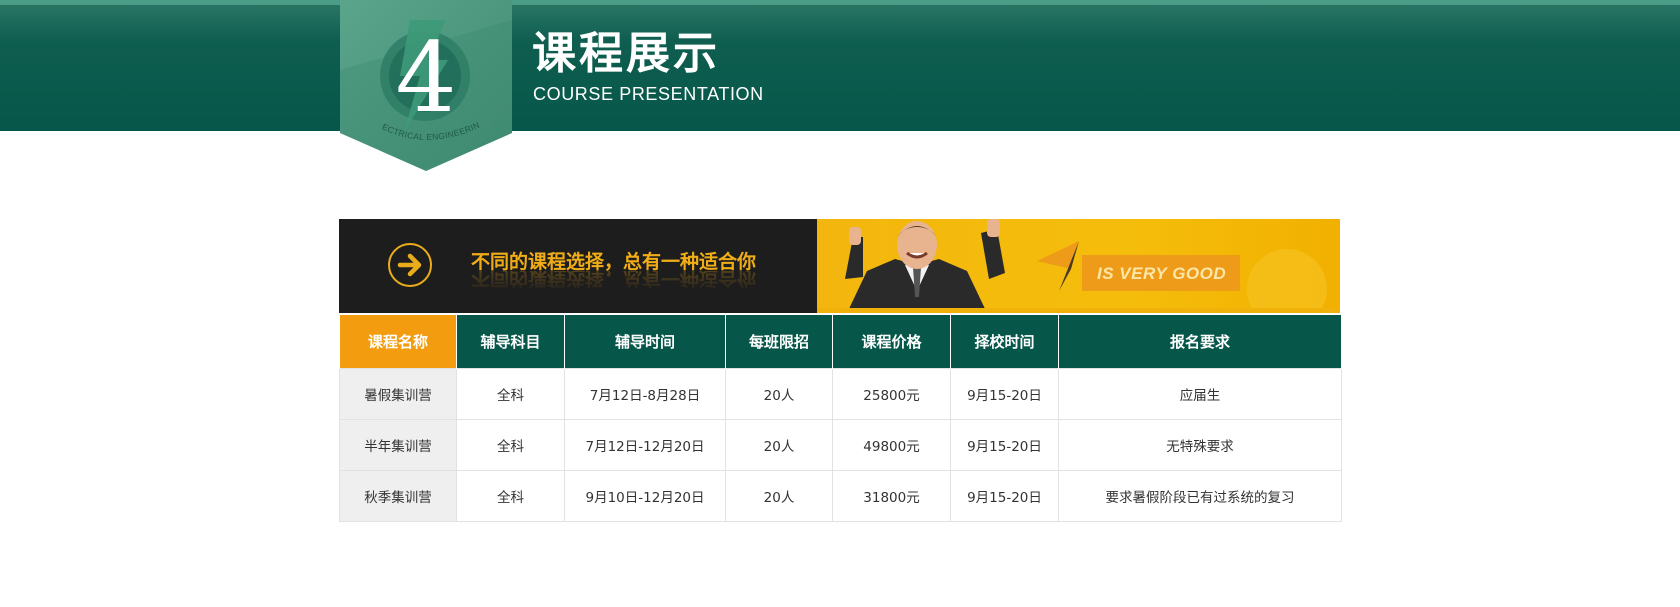 The height and width of the screenshot is (607, 1680). Describe the element at coordinates (398, 394) in the screenshot. I see `cell-course-name: 暑假集训营` at that location.